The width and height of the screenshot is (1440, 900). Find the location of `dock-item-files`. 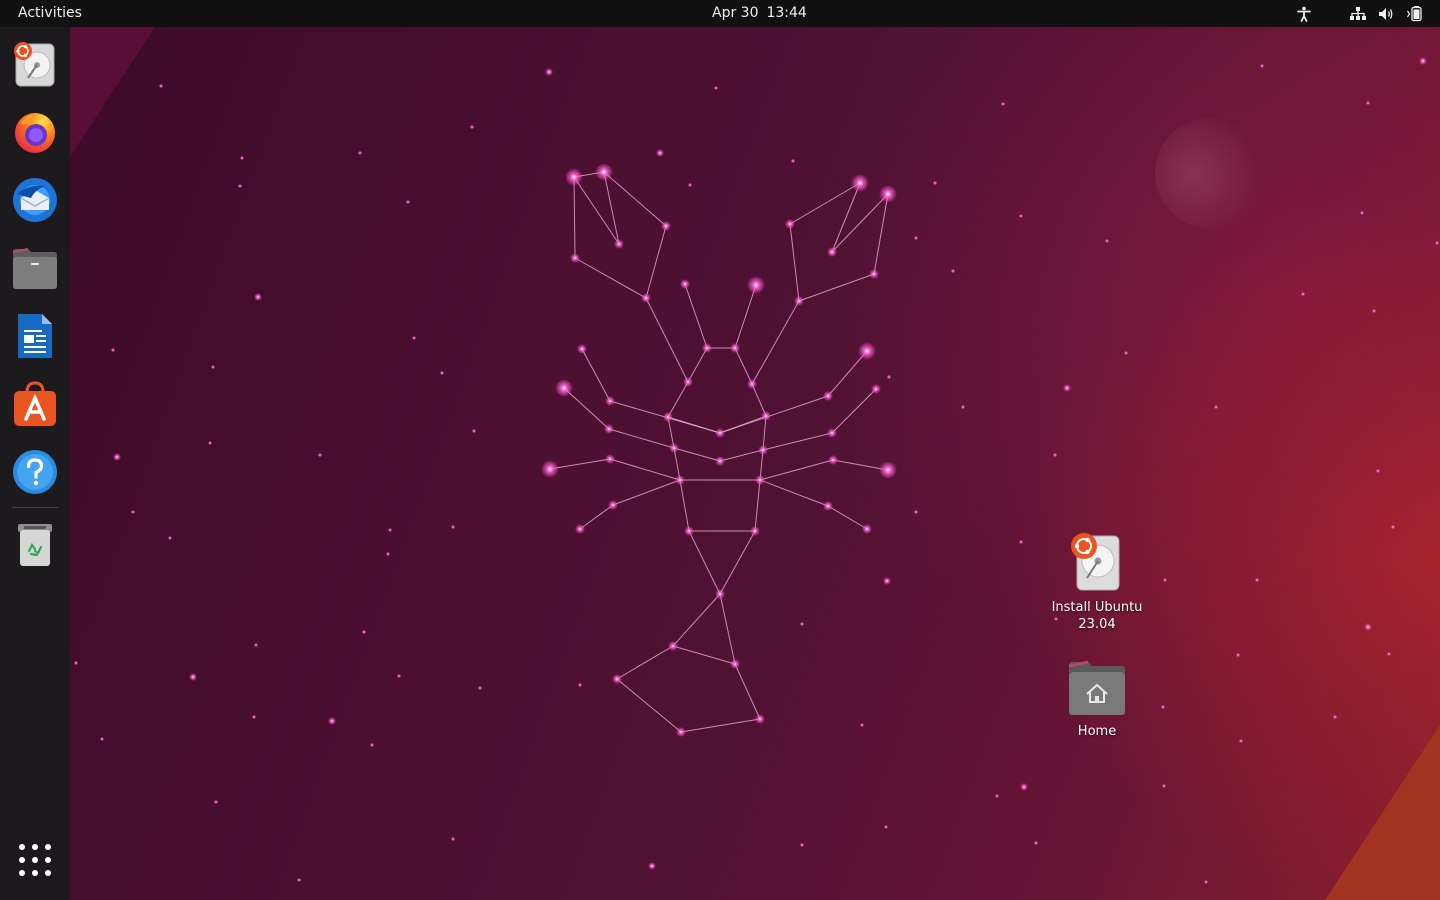

dock-item-files is located at coordinates (35, 268).